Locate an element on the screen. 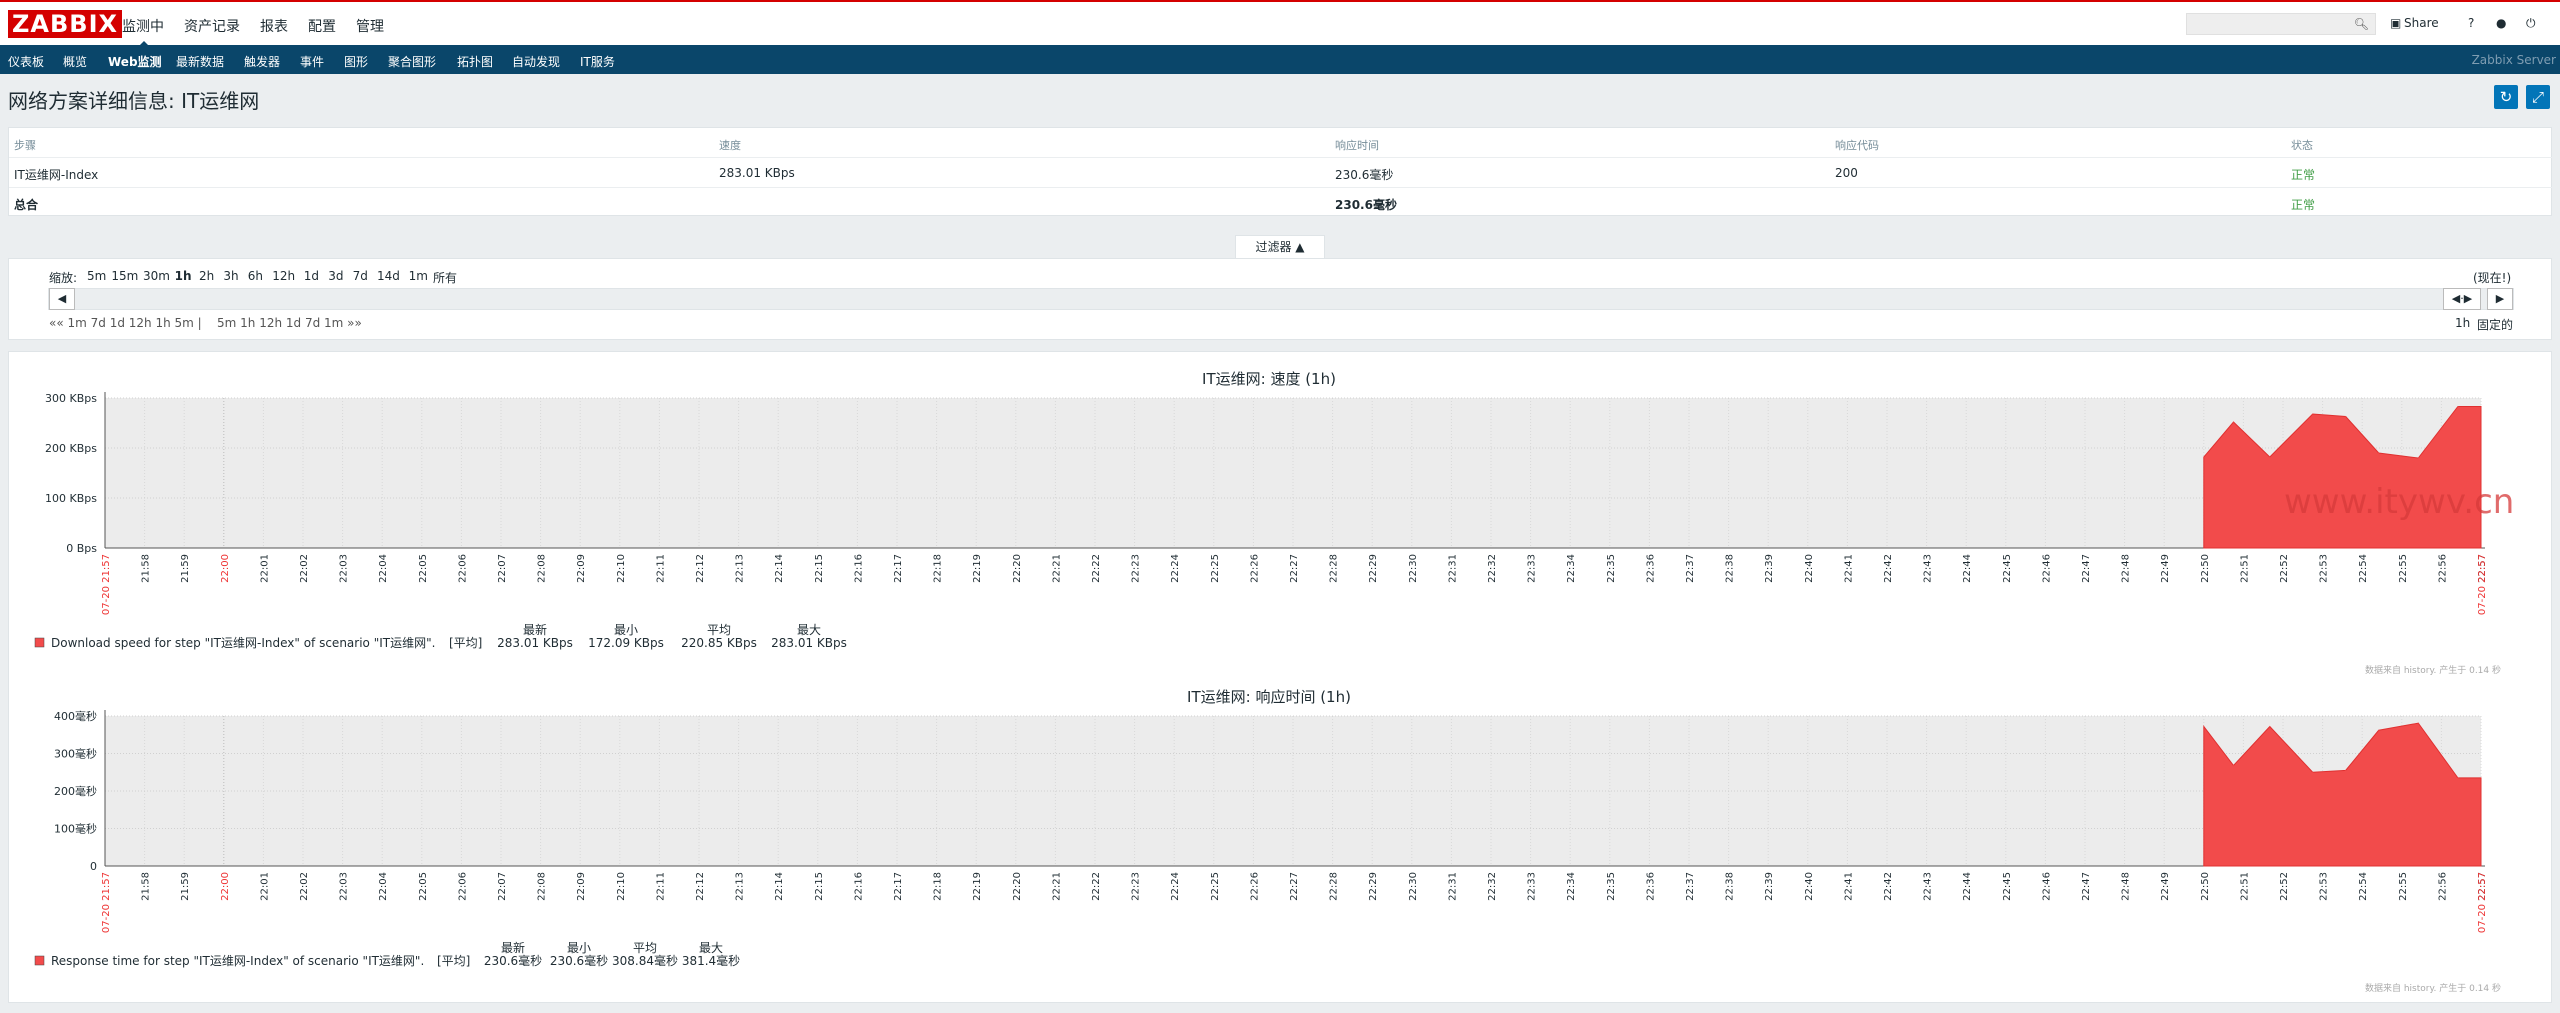 Image resolution: width=2560 pixels, height=1013 pixels. x-tick-label: 22:13 is located at coordinates (740, 568).